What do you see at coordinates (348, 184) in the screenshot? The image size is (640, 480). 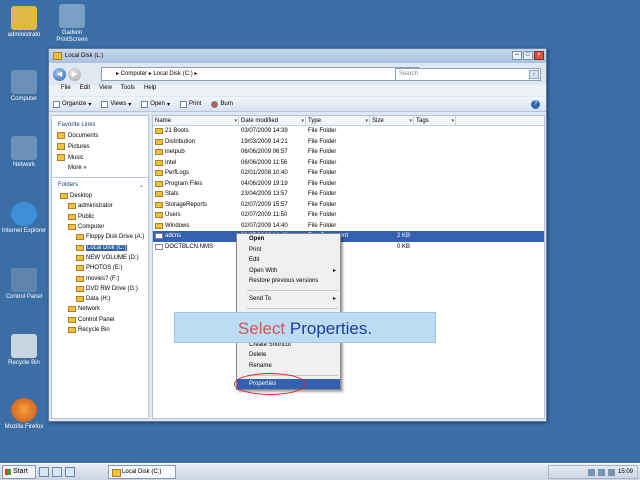 I see `file-row: Program Files 04/06/2009 19:19 File Folder` at bounding box center [348, 184].